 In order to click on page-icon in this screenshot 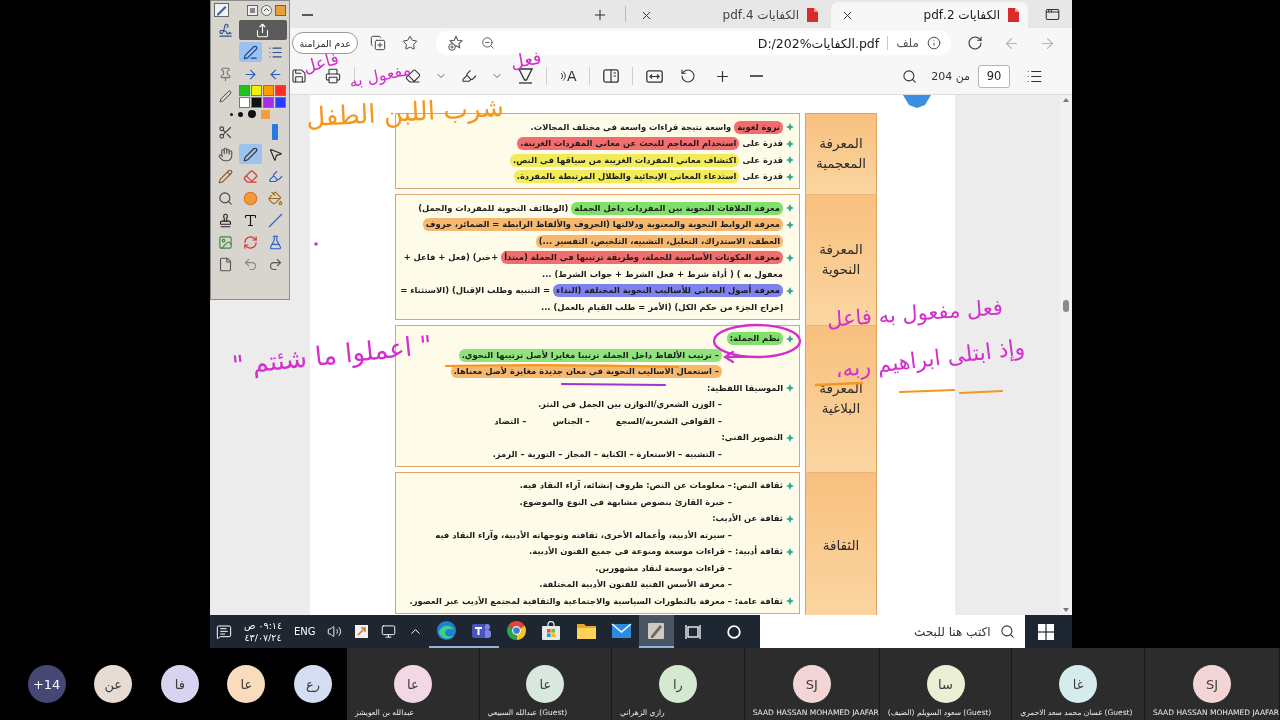, I will do `click(225, 264)`.